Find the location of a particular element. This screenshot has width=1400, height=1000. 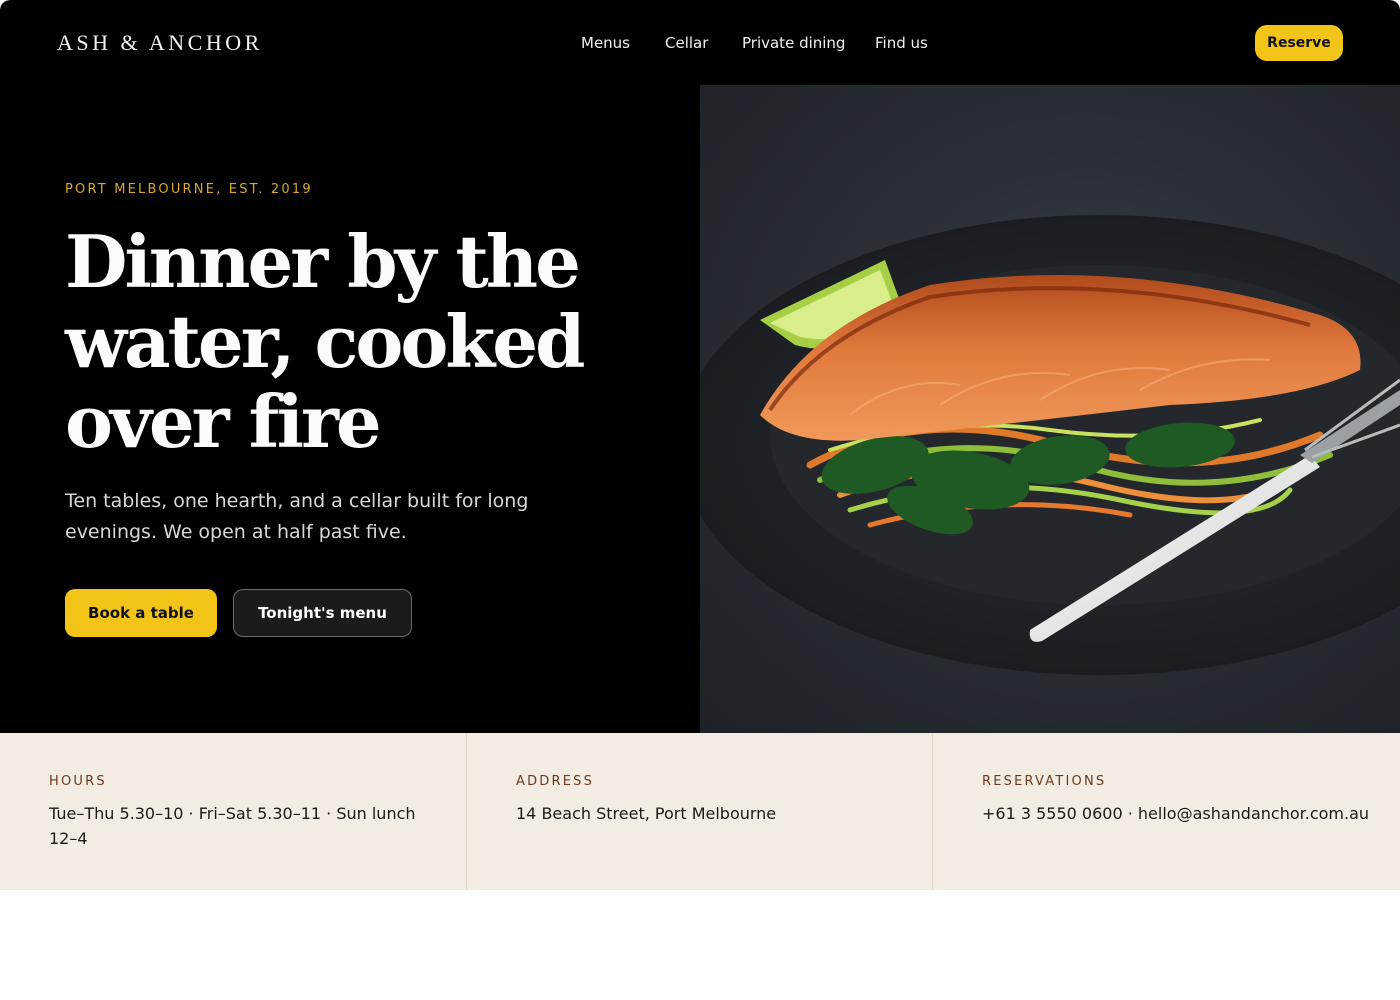

hours-label: HOURS is located at coordinates (78, 781).